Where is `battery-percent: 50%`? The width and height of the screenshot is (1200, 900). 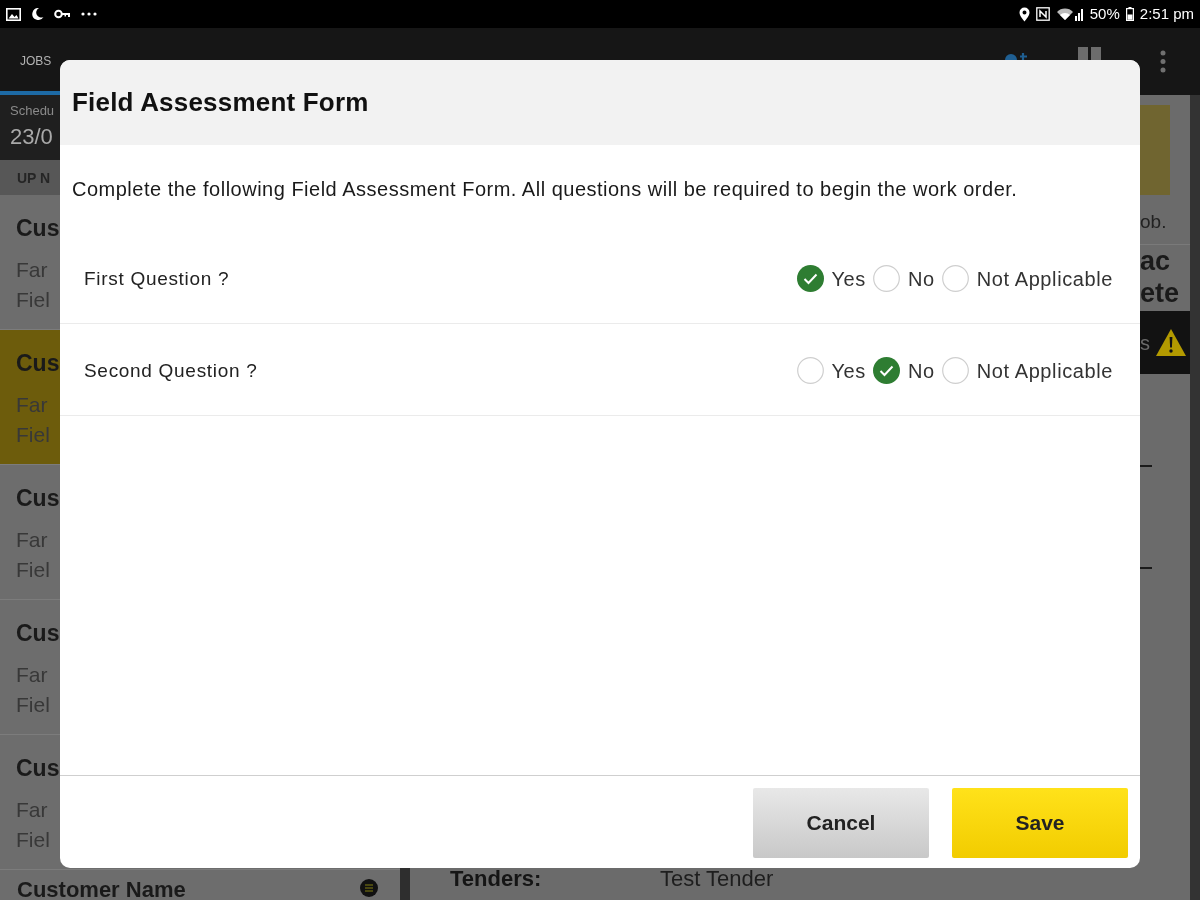 battery-percent: 50% is located at coordinates (1104, 14).